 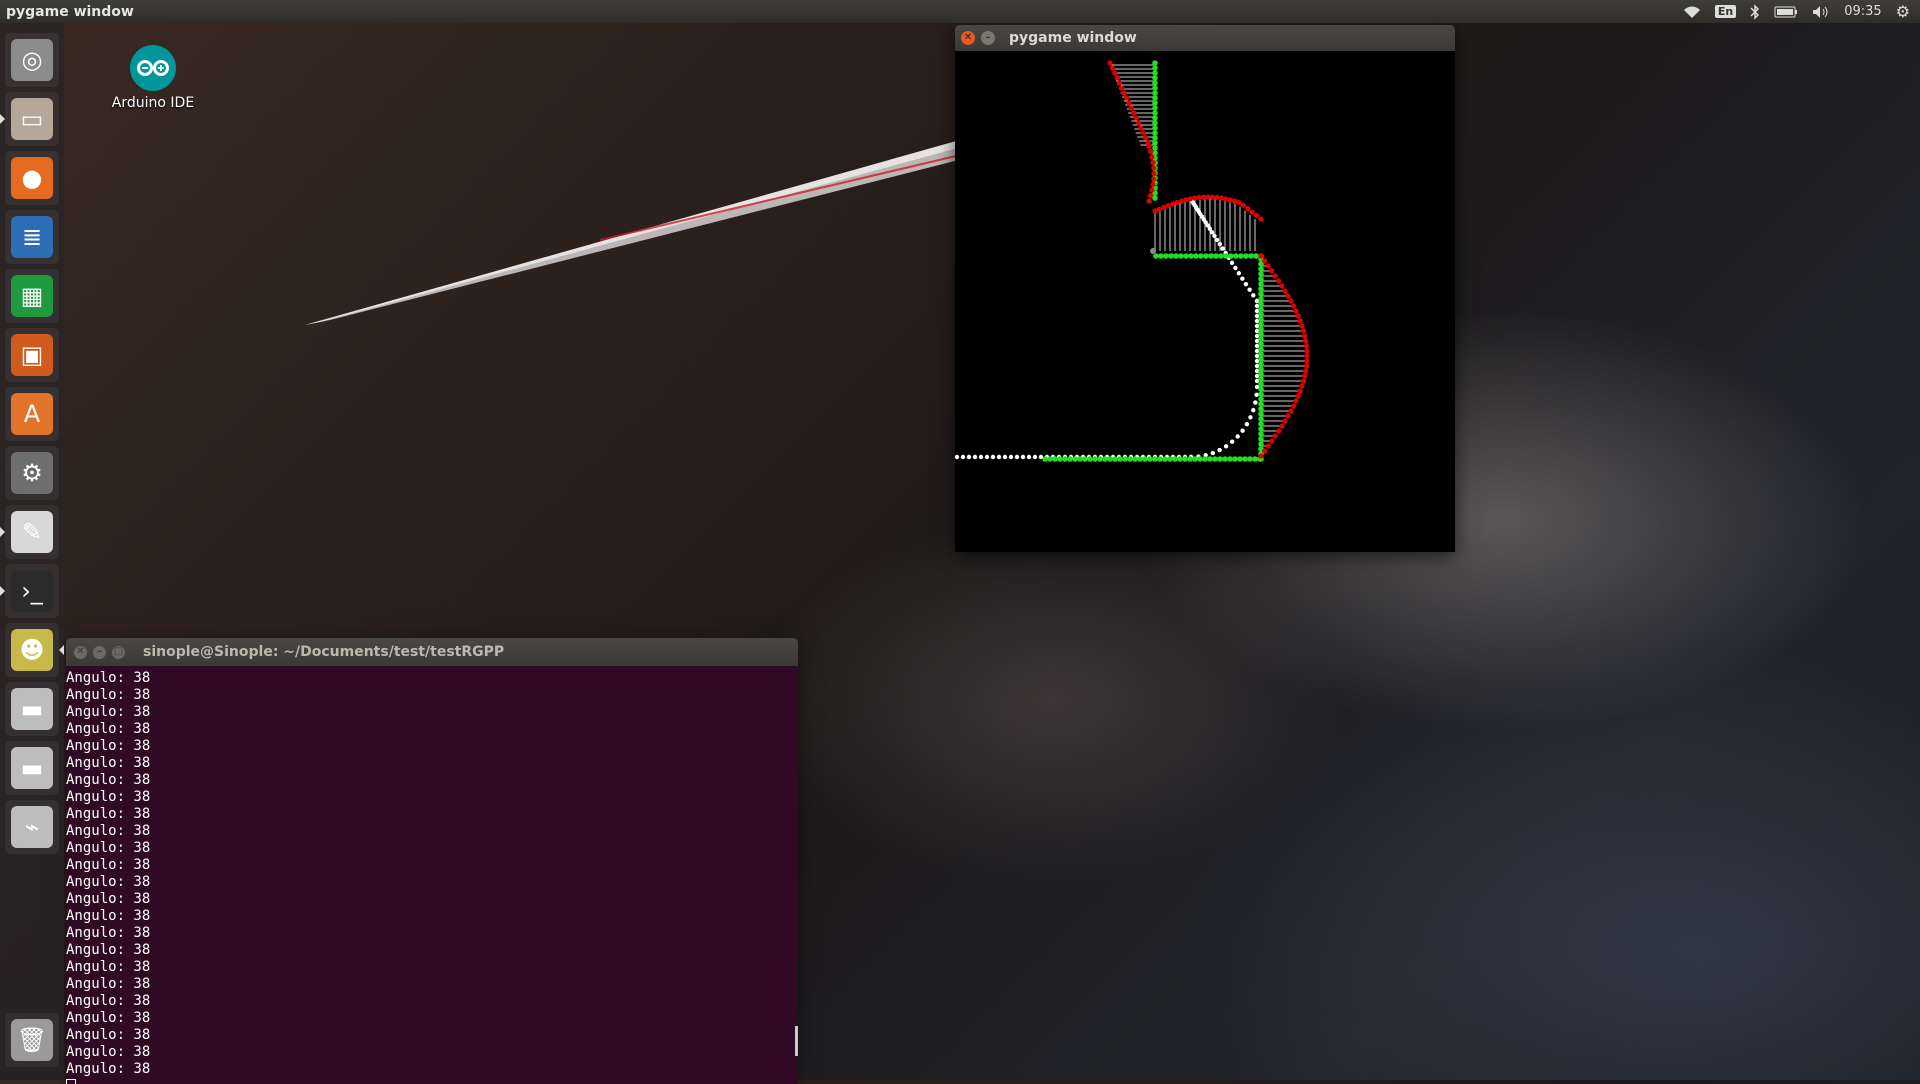 I want to click on wifi-icon, so click(x=1692, y=12).